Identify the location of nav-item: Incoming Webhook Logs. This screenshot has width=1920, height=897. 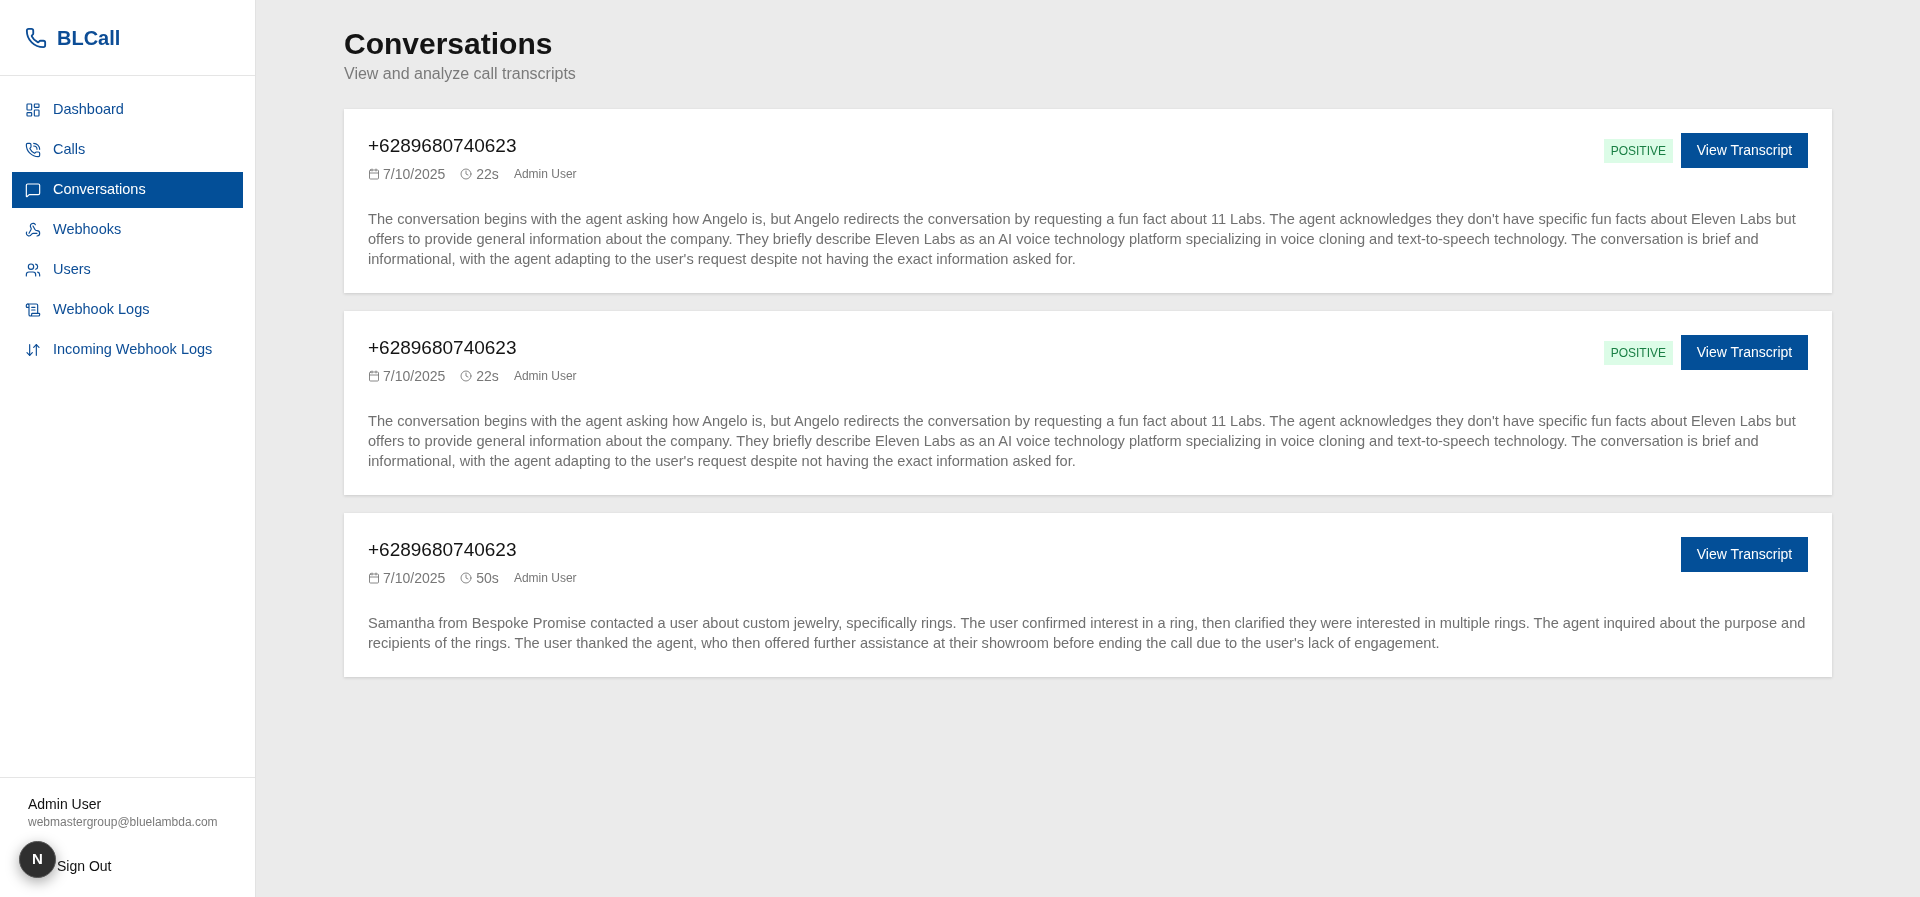
(127, 350).